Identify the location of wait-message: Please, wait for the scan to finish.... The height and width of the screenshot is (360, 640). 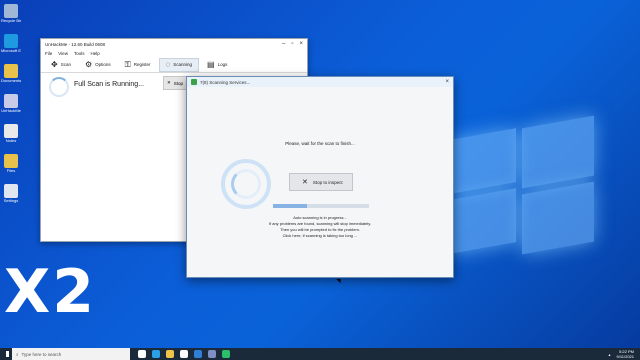
(320, 143).